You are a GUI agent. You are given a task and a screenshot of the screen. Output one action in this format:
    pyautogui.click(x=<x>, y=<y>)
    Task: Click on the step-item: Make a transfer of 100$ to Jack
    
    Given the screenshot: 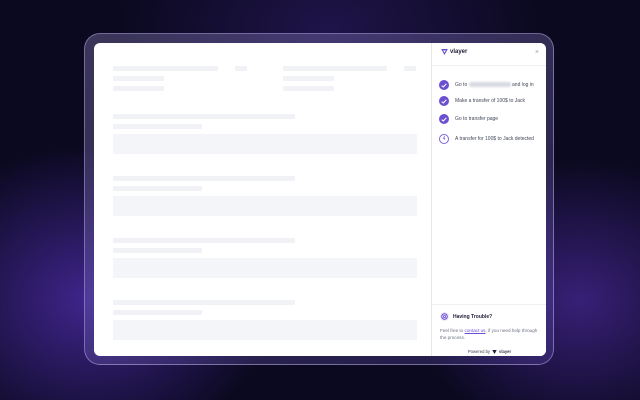 What is the action you would take?
    pyautogui.click(x=491, y=104)
    